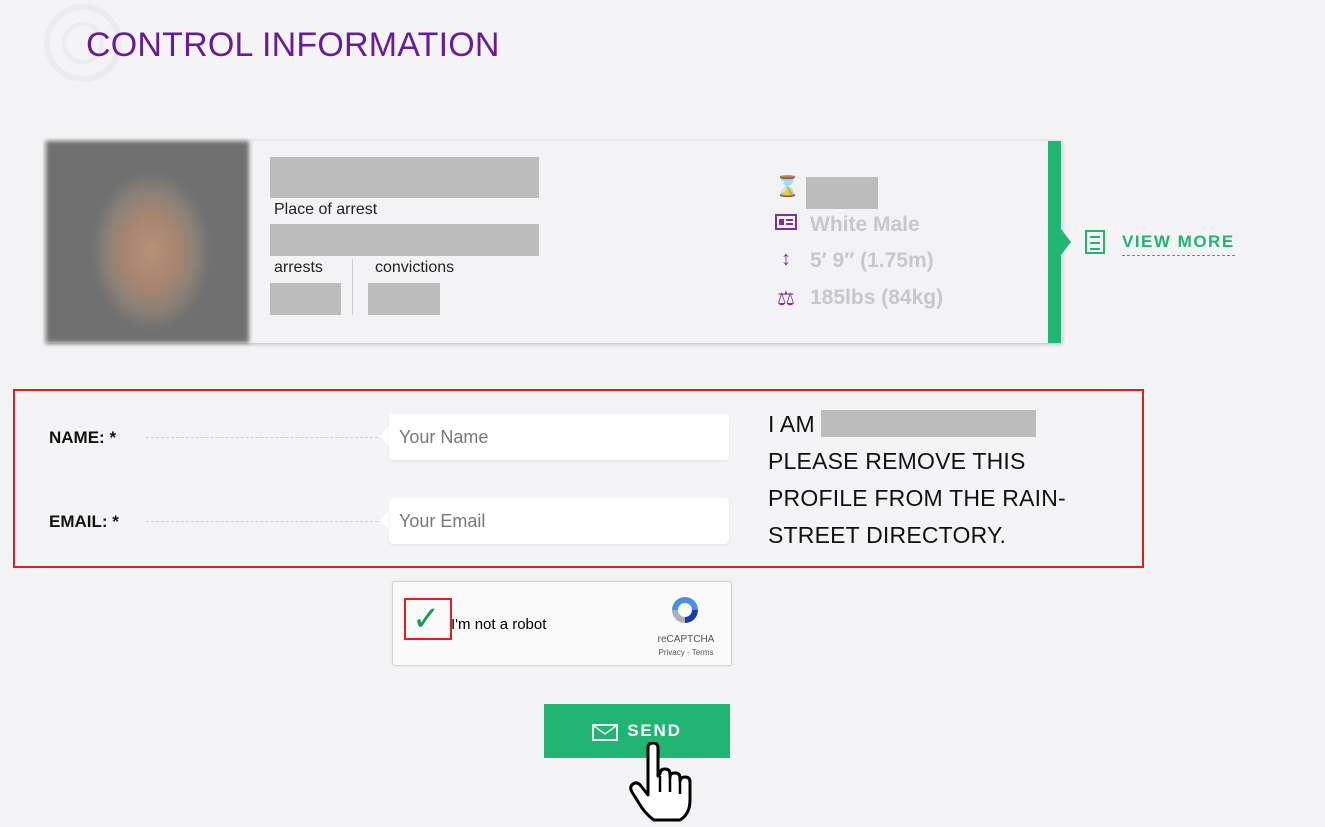 The image size is (1325, 827). What do you see at coordinates (897, 461) in the screenshot?
I see `message-line-2: PLEASE REMOVE THIS` at bounding box center [897, 461].